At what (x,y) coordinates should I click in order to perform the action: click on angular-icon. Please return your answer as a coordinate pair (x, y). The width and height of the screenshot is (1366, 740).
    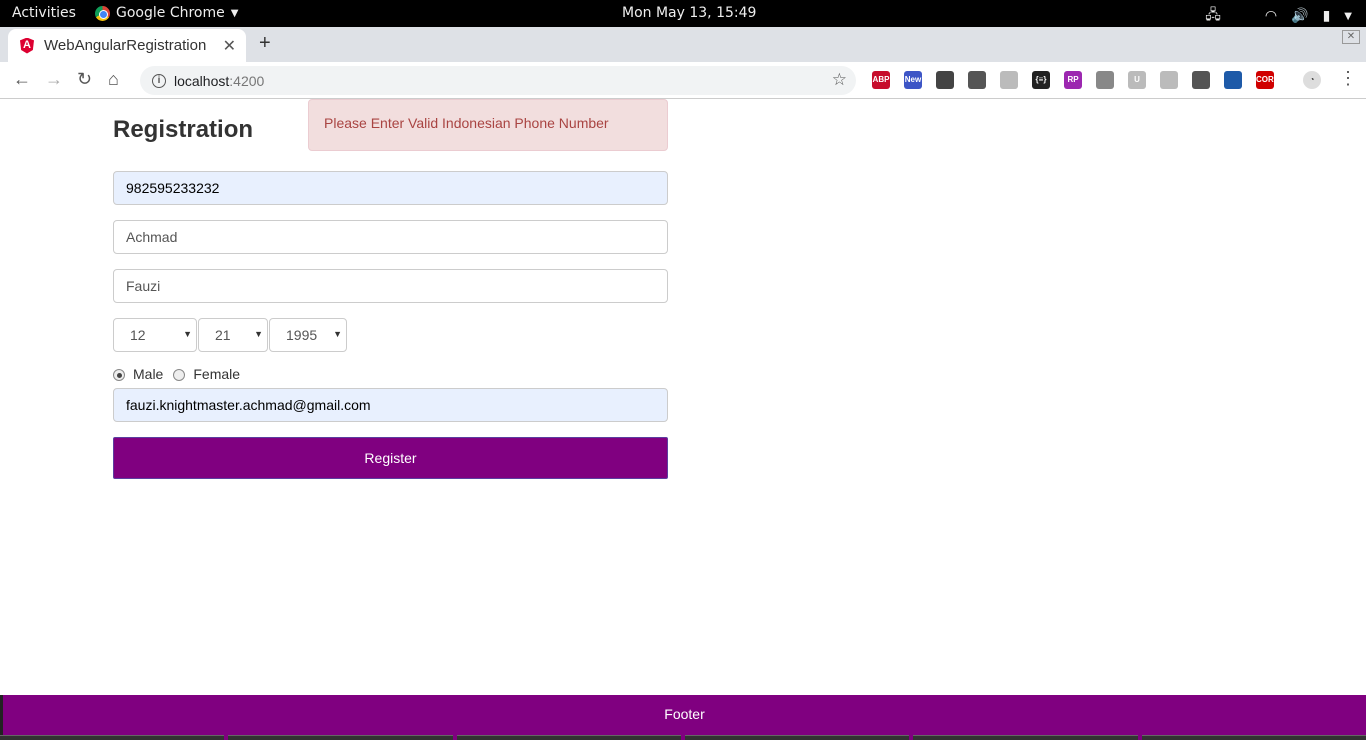
    Looking at the image, I should click on (27, 45).